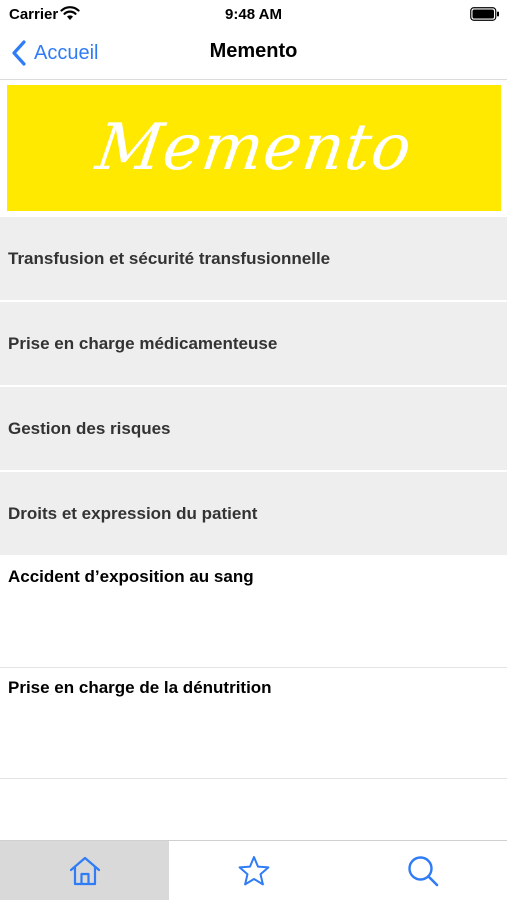  Describe the element at coordinates (253, 429) in the screenshot. I see `list-item: Gestion des risques` at that location.